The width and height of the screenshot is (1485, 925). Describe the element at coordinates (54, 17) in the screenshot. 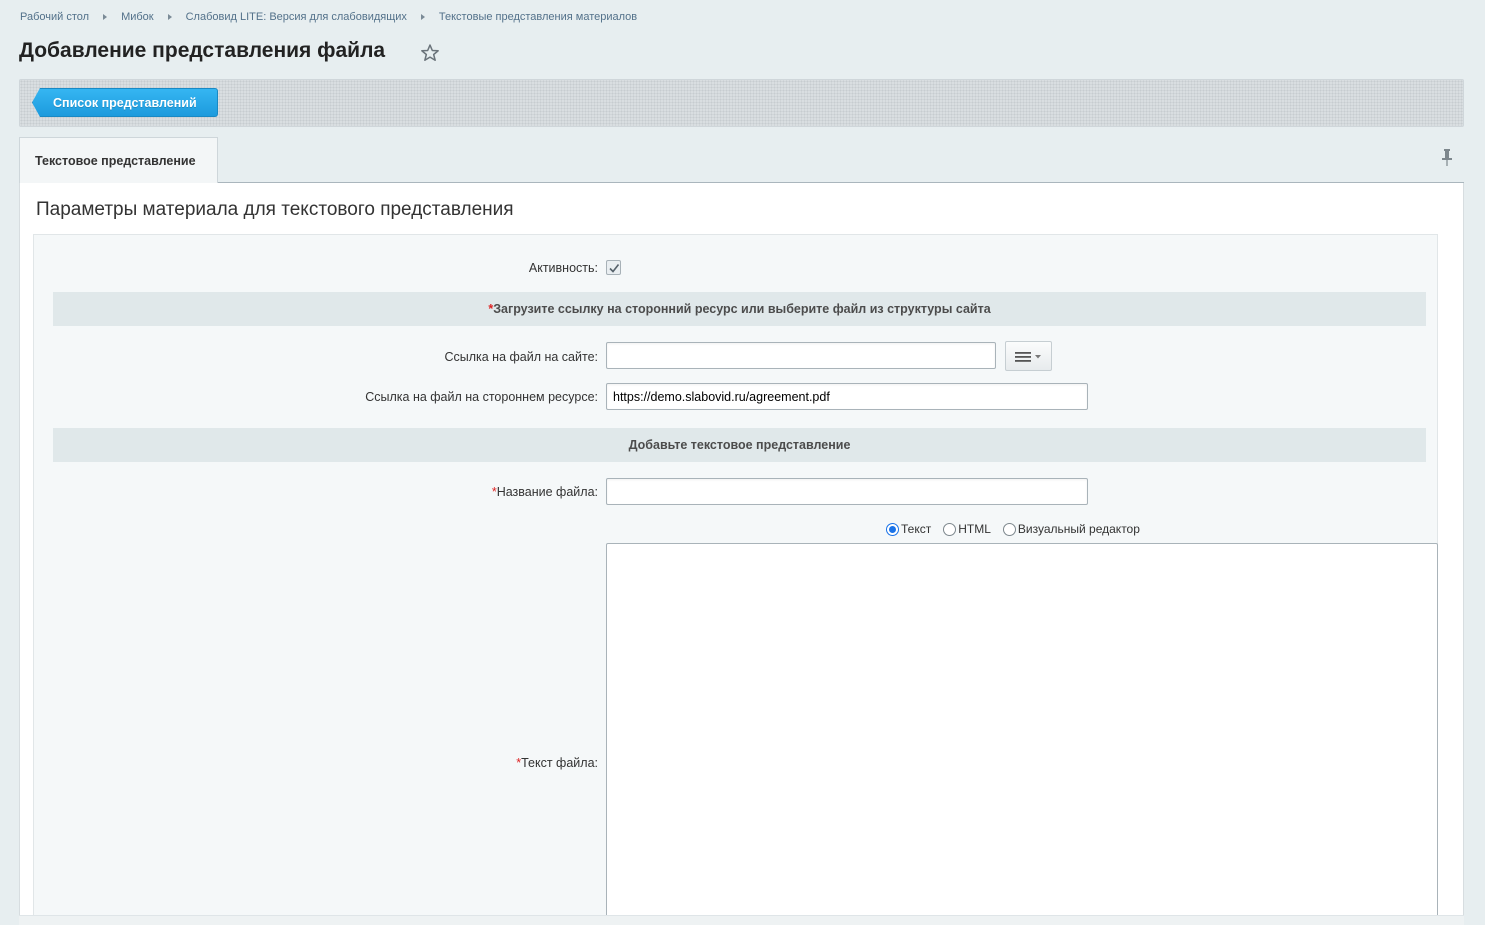

I see `breadcrumb-item-desktop: Рабочий стол` at that location.